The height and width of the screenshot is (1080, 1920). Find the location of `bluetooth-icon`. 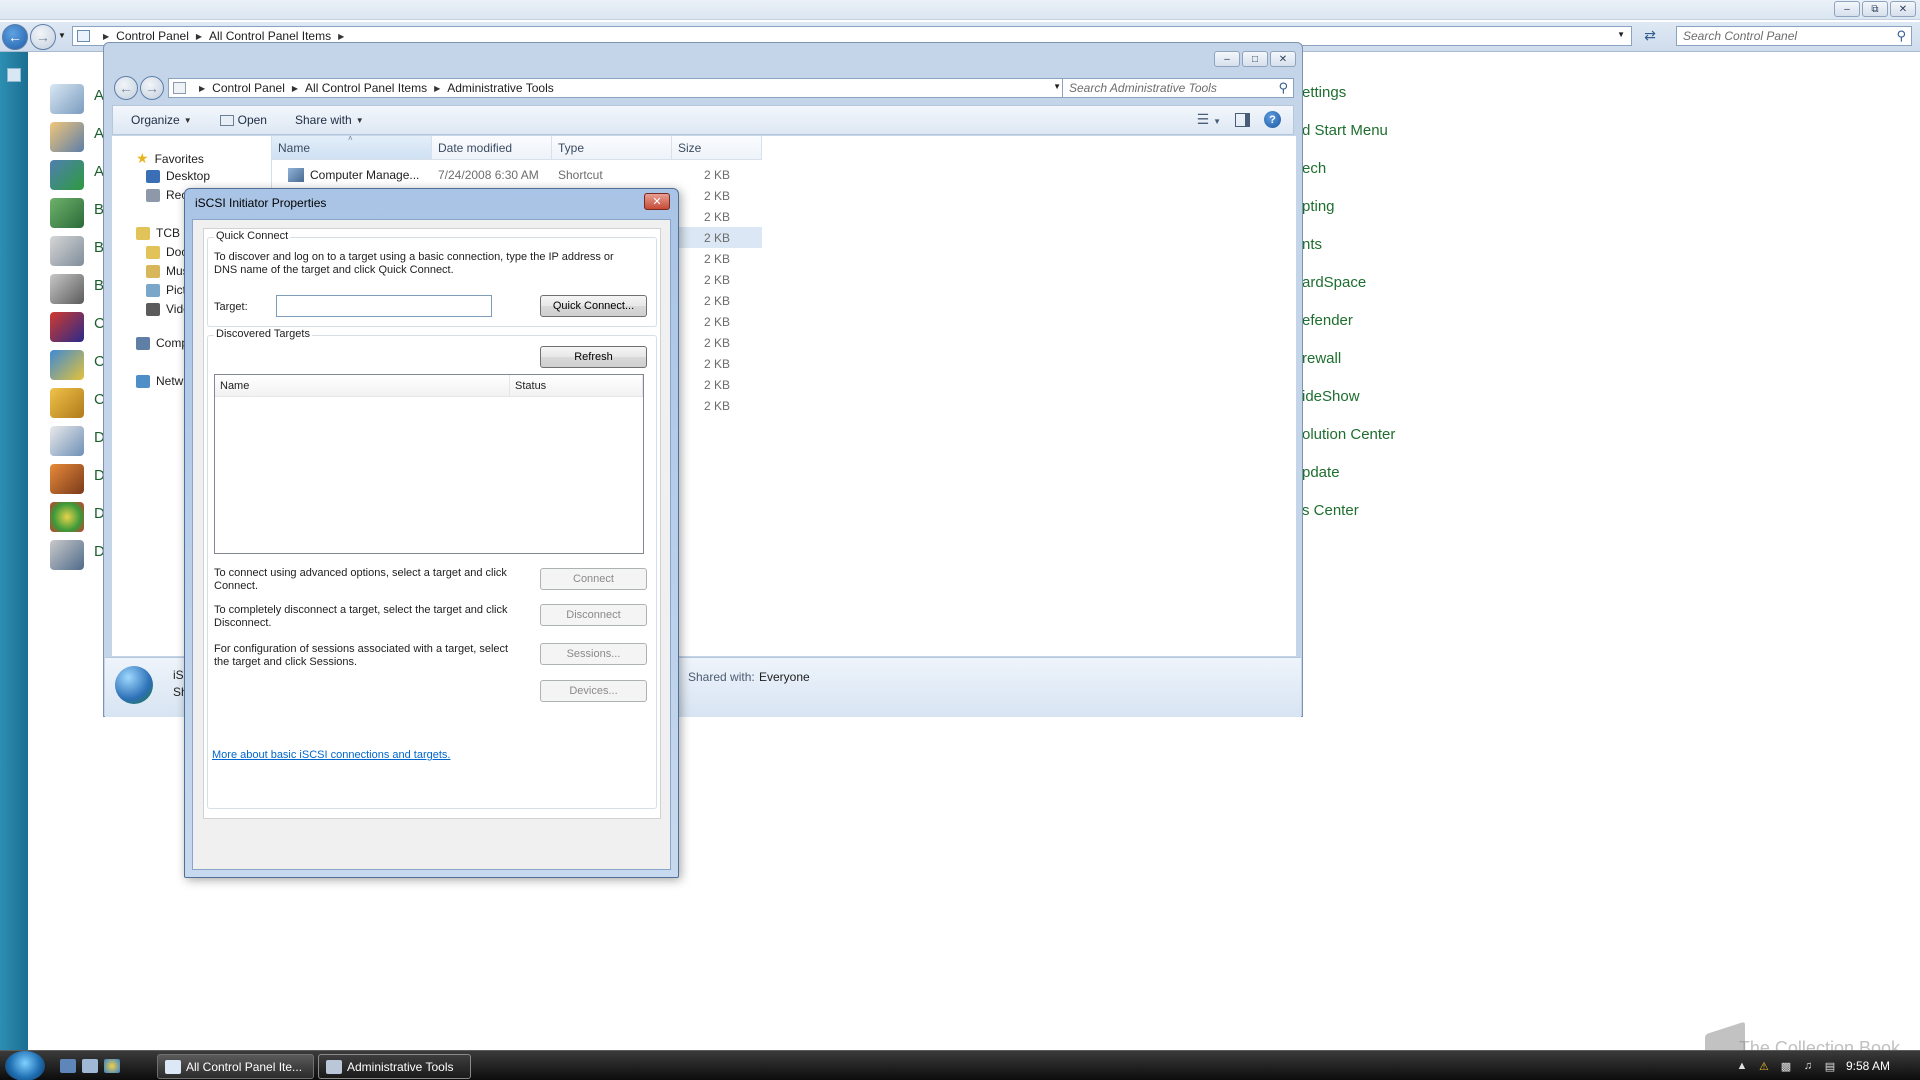

bluetooth-icon is located at coordinates (67, 289).